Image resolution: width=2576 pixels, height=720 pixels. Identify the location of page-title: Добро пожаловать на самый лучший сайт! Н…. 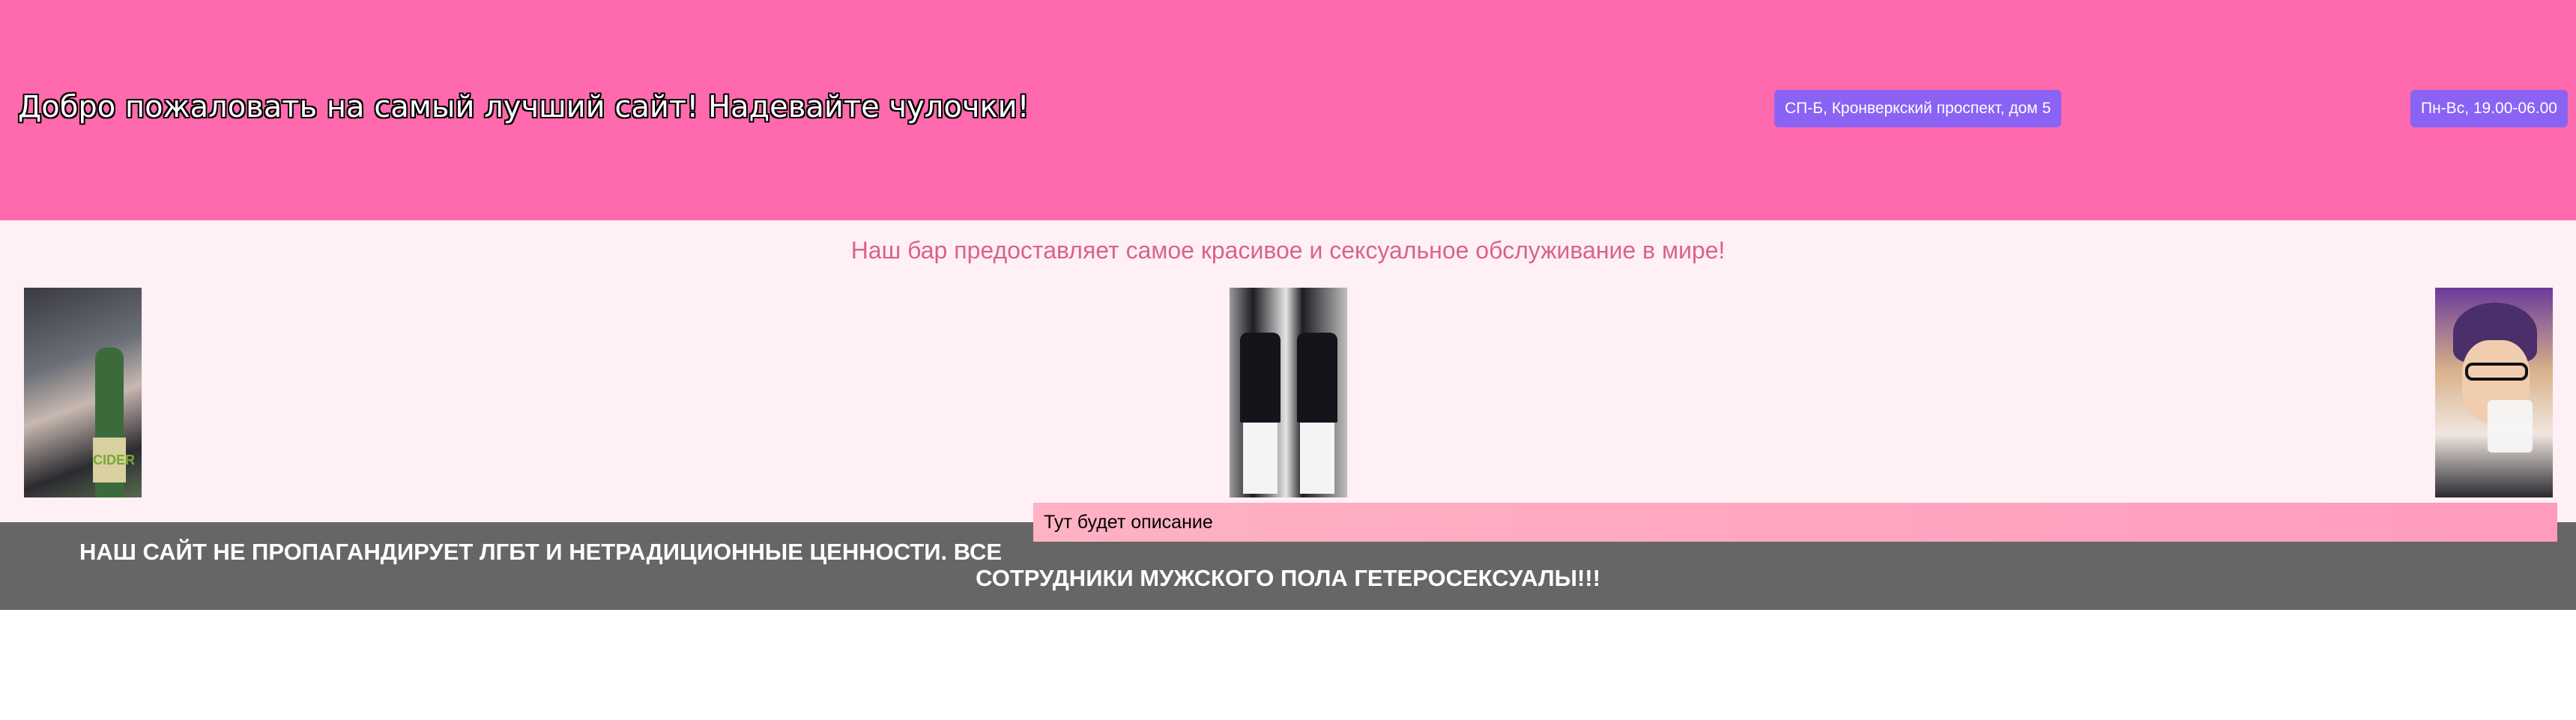
(524, 107).